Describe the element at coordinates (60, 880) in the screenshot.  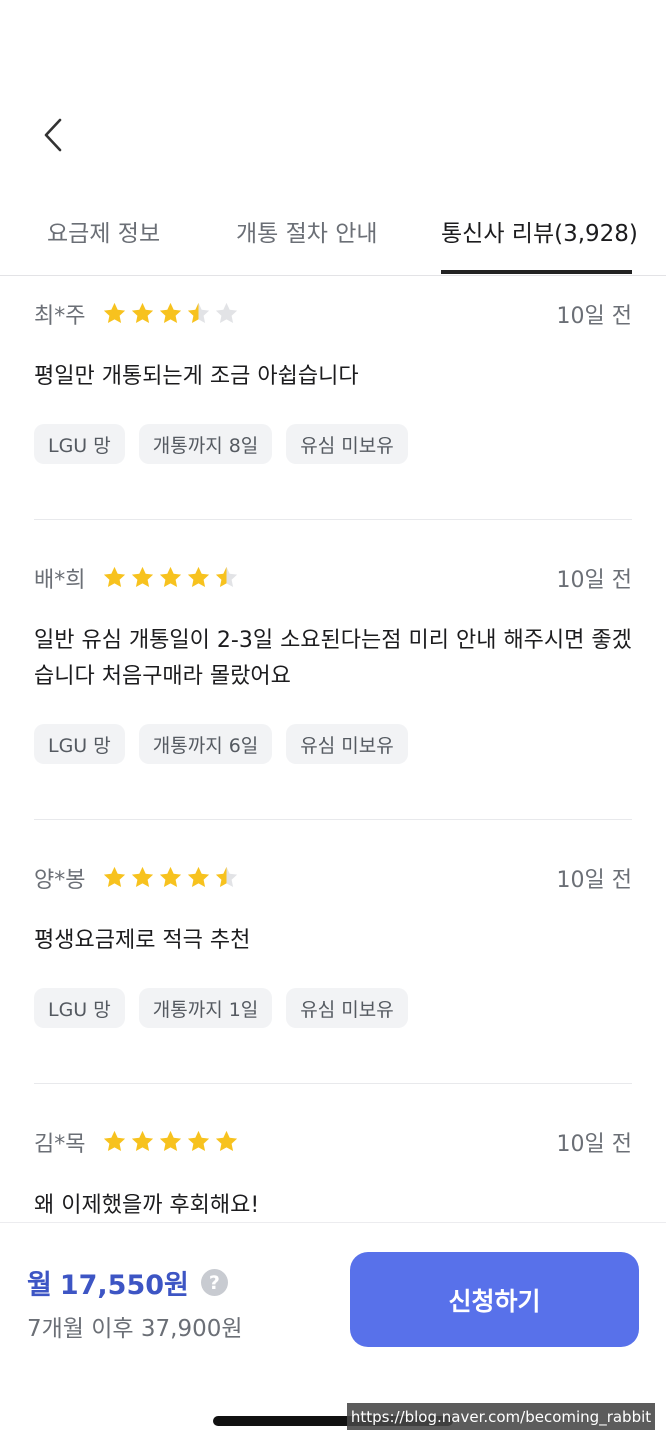
I see `reviewer-name: 양*봉` at that location.